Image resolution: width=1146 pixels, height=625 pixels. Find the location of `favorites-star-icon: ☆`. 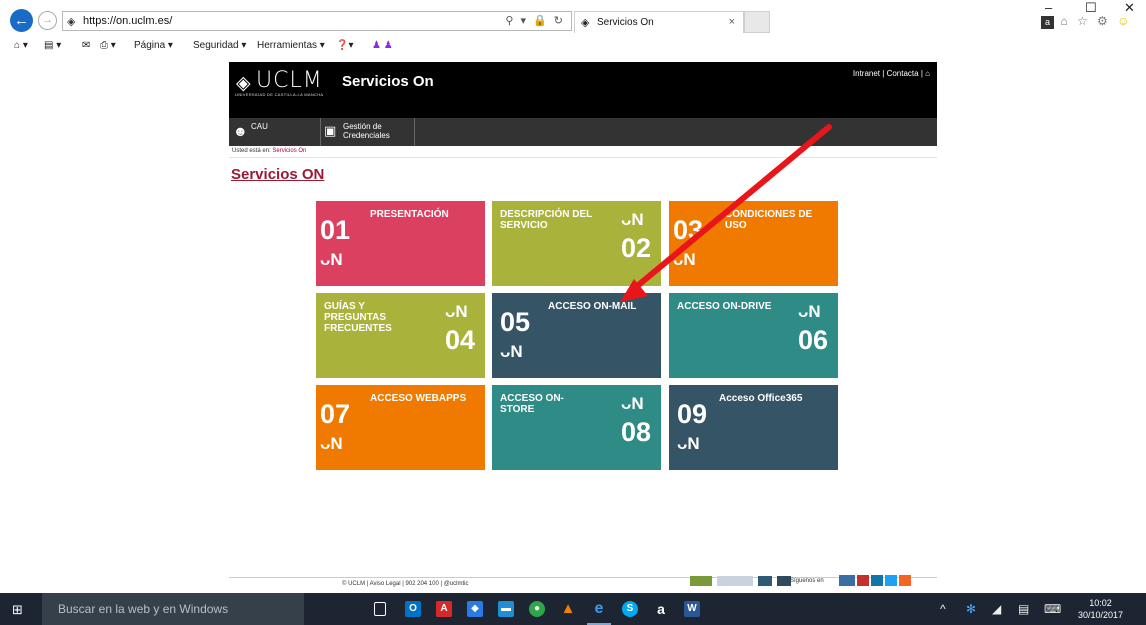

favorites-star-icon: ☆ is located at coordinates (1084, 21).